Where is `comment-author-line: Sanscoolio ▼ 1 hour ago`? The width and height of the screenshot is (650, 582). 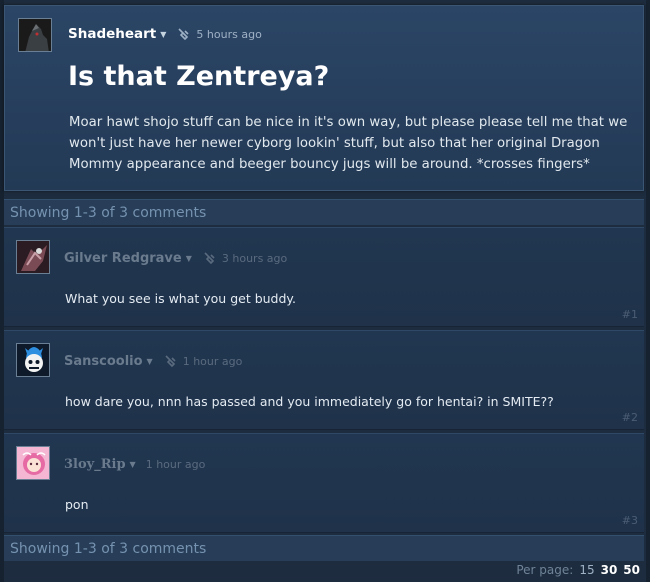 comment-author-line: Sanscoolio ▼ 1 hour ago is located at coordinates (153, 361).